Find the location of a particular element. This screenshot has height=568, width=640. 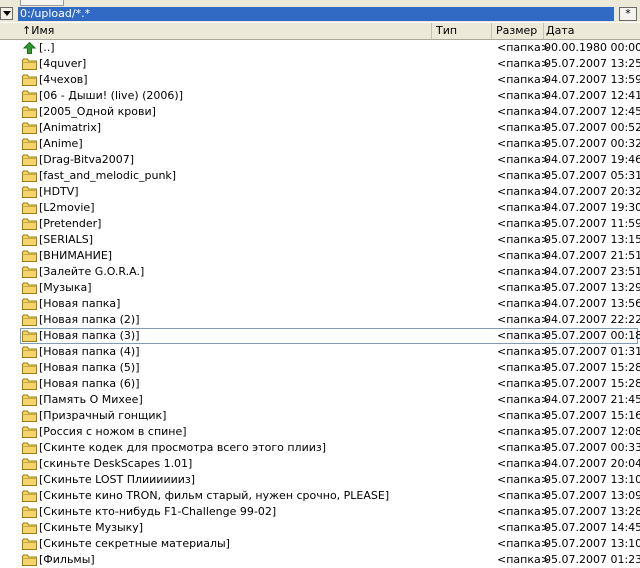

row-date: 04.07.2007 21:45 is located at coordinates (592, 399).